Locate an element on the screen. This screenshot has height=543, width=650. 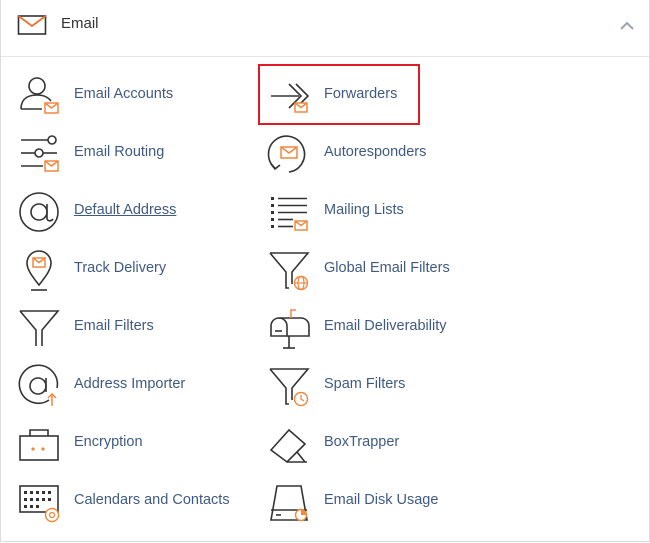
global-email-filters-link: Global Email Filters is located at coordinates (387, 272).